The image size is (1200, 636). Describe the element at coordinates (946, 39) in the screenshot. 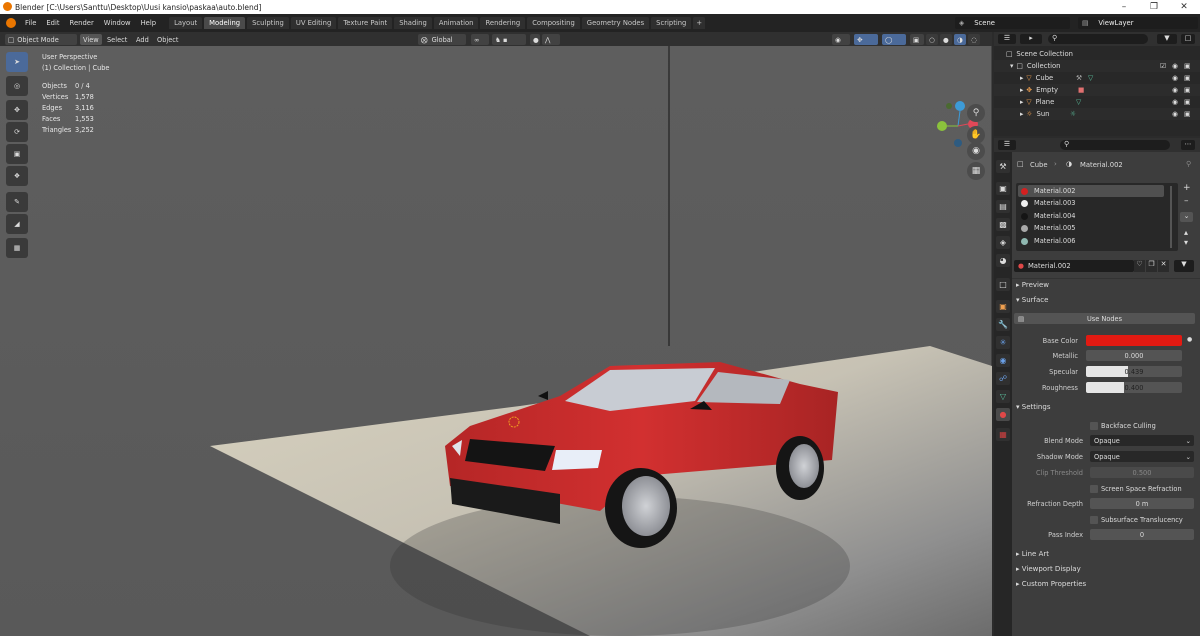

I see `shading-solid-icon: ●` at that location.